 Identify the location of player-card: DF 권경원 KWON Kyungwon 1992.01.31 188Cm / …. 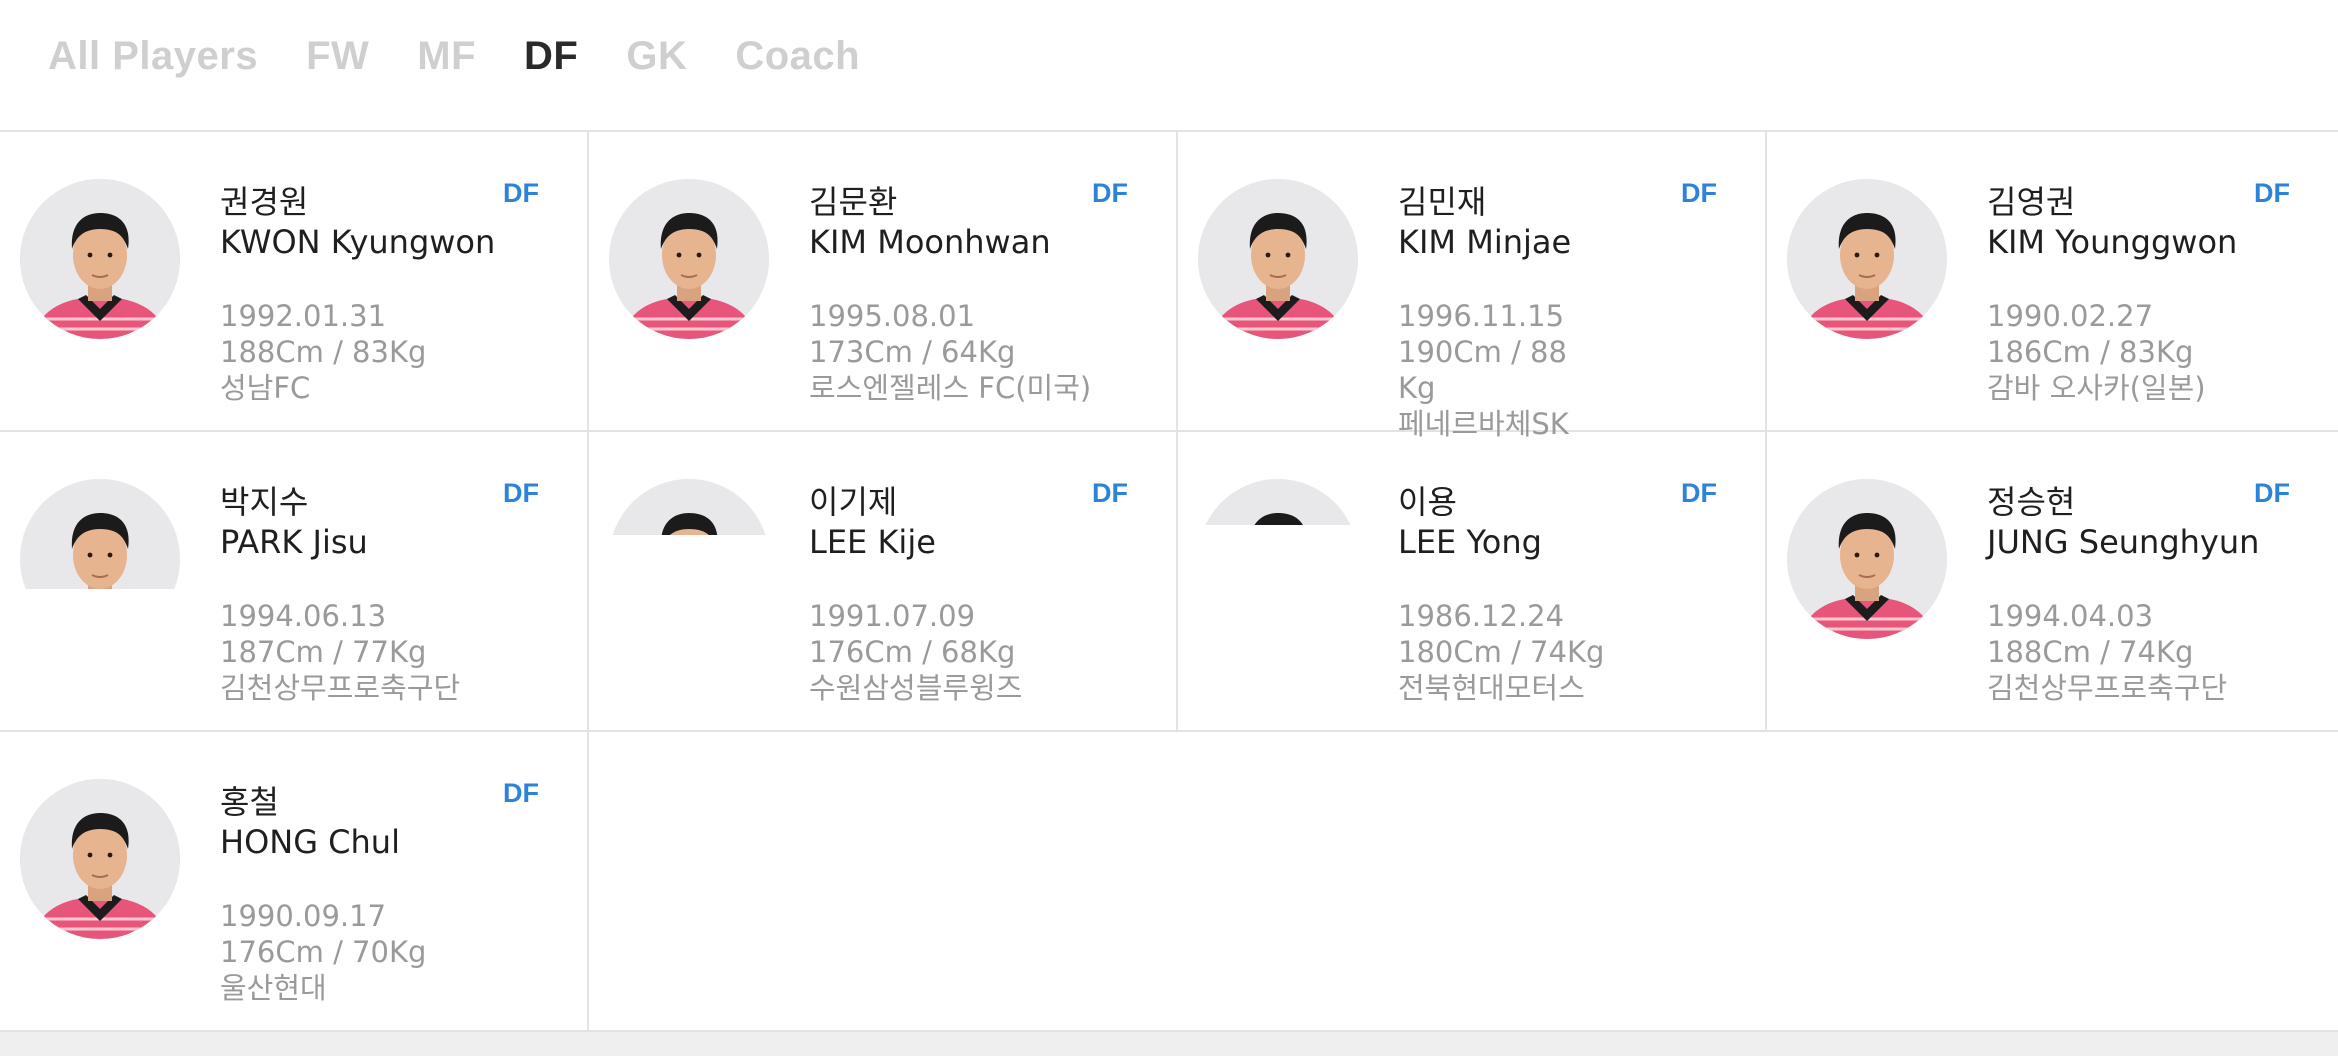
(294, 282).